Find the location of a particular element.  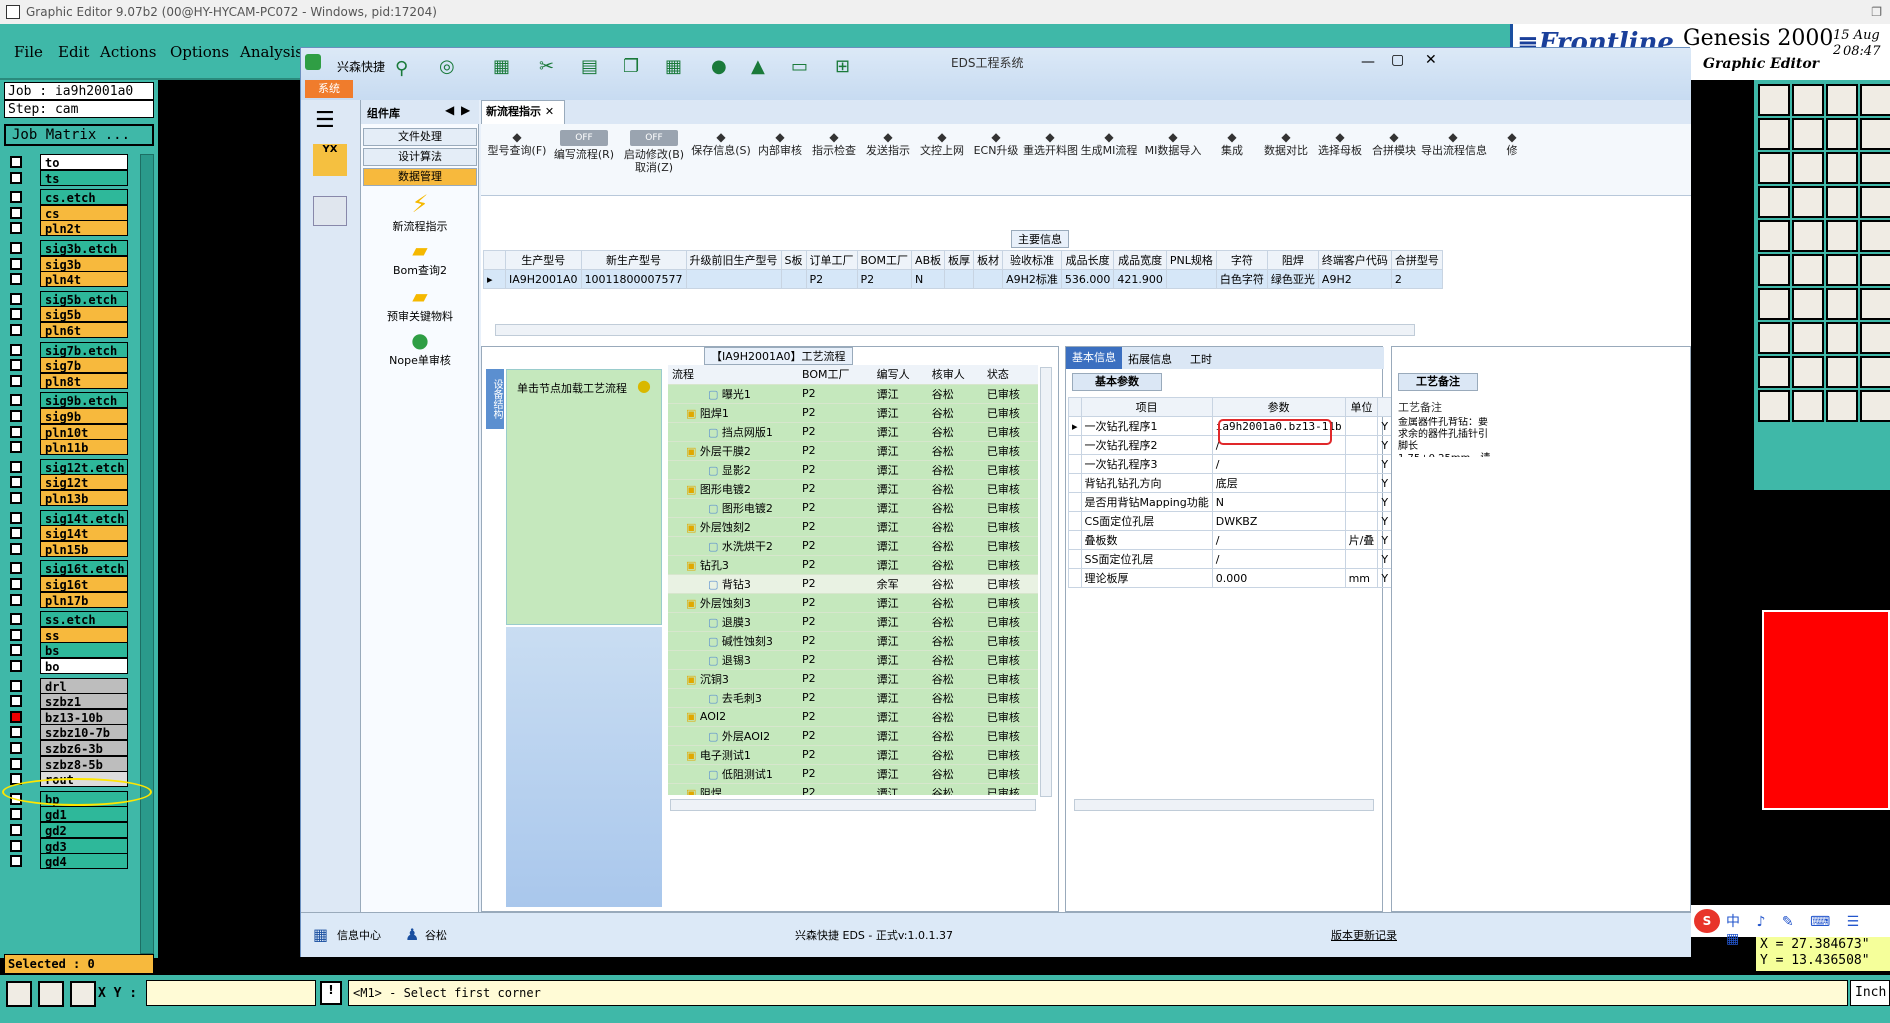

toolbar-btn-12: ◆ 集成 is located at coordinates (1232, 159).